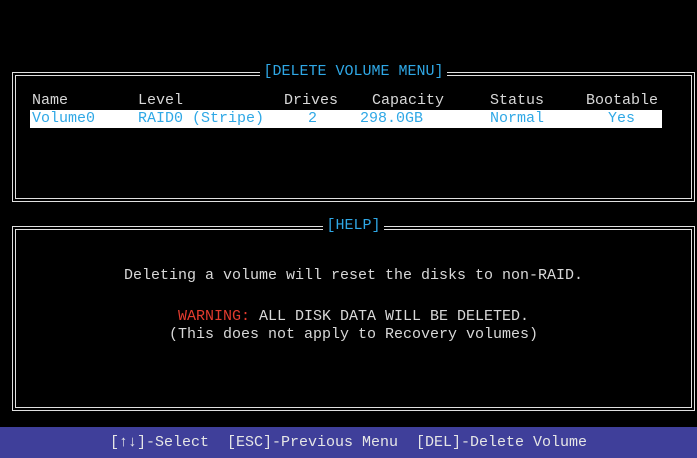 The width and height of the screenshot is (697, 458). Describe the element at coordinates (353, 226) in the screenshot. I see `help-panel-title: [HELP]` at that location.